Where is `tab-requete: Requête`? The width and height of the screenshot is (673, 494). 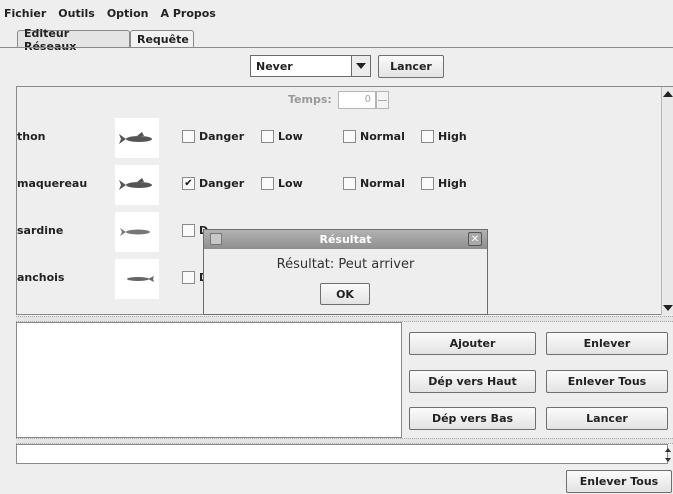 tab-requete: Requête is located at coordinates (162, 39).